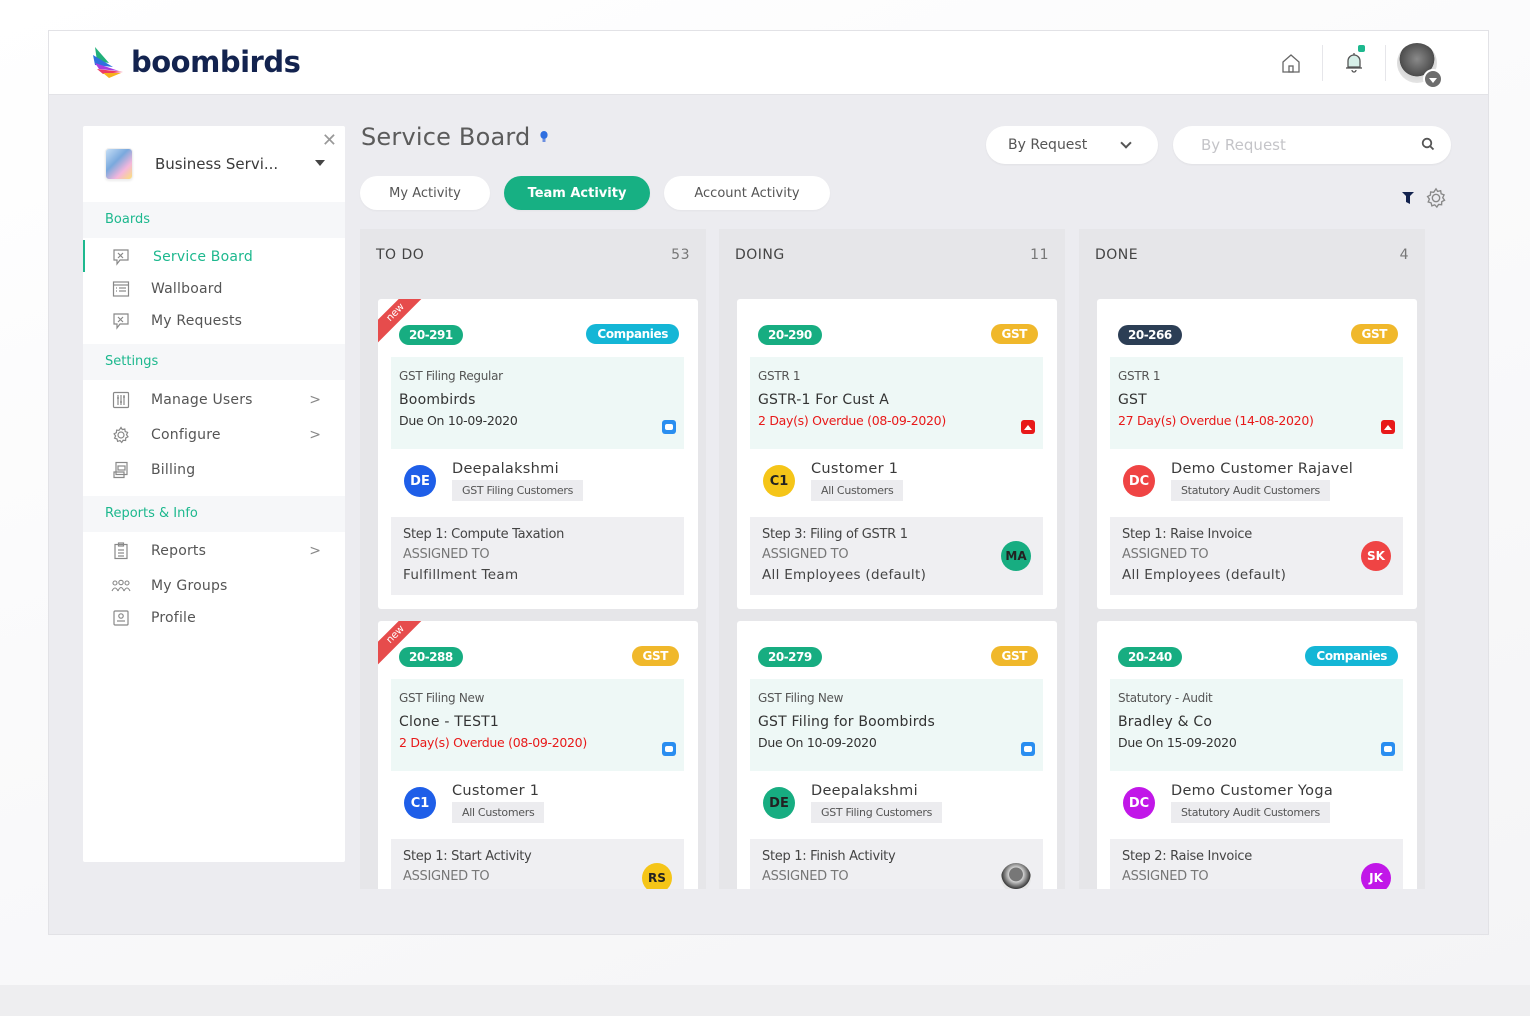 This screenshot has width=1530, height=1016. Describe the element at coordinates (214, 551) in the screenshot. I see `sidebar-item-reports: Reports >` at that location.